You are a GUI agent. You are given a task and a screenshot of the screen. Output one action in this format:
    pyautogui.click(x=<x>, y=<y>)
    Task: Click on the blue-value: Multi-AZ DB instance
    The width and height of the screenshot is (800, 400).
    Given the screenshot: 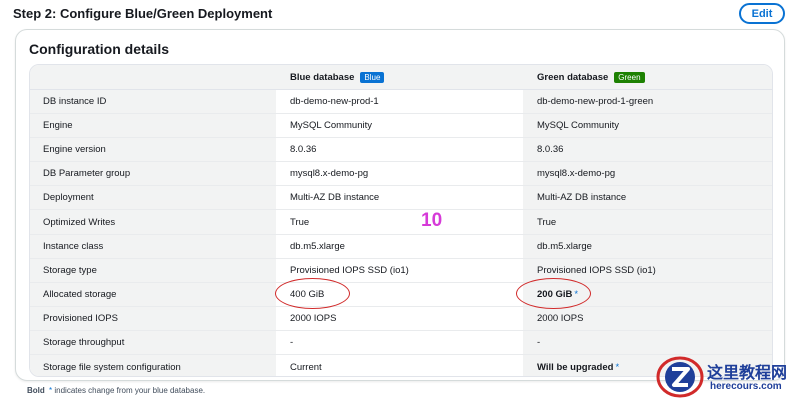 What is the action you would take?
    pyautogui.click(x=399, y=198)
    